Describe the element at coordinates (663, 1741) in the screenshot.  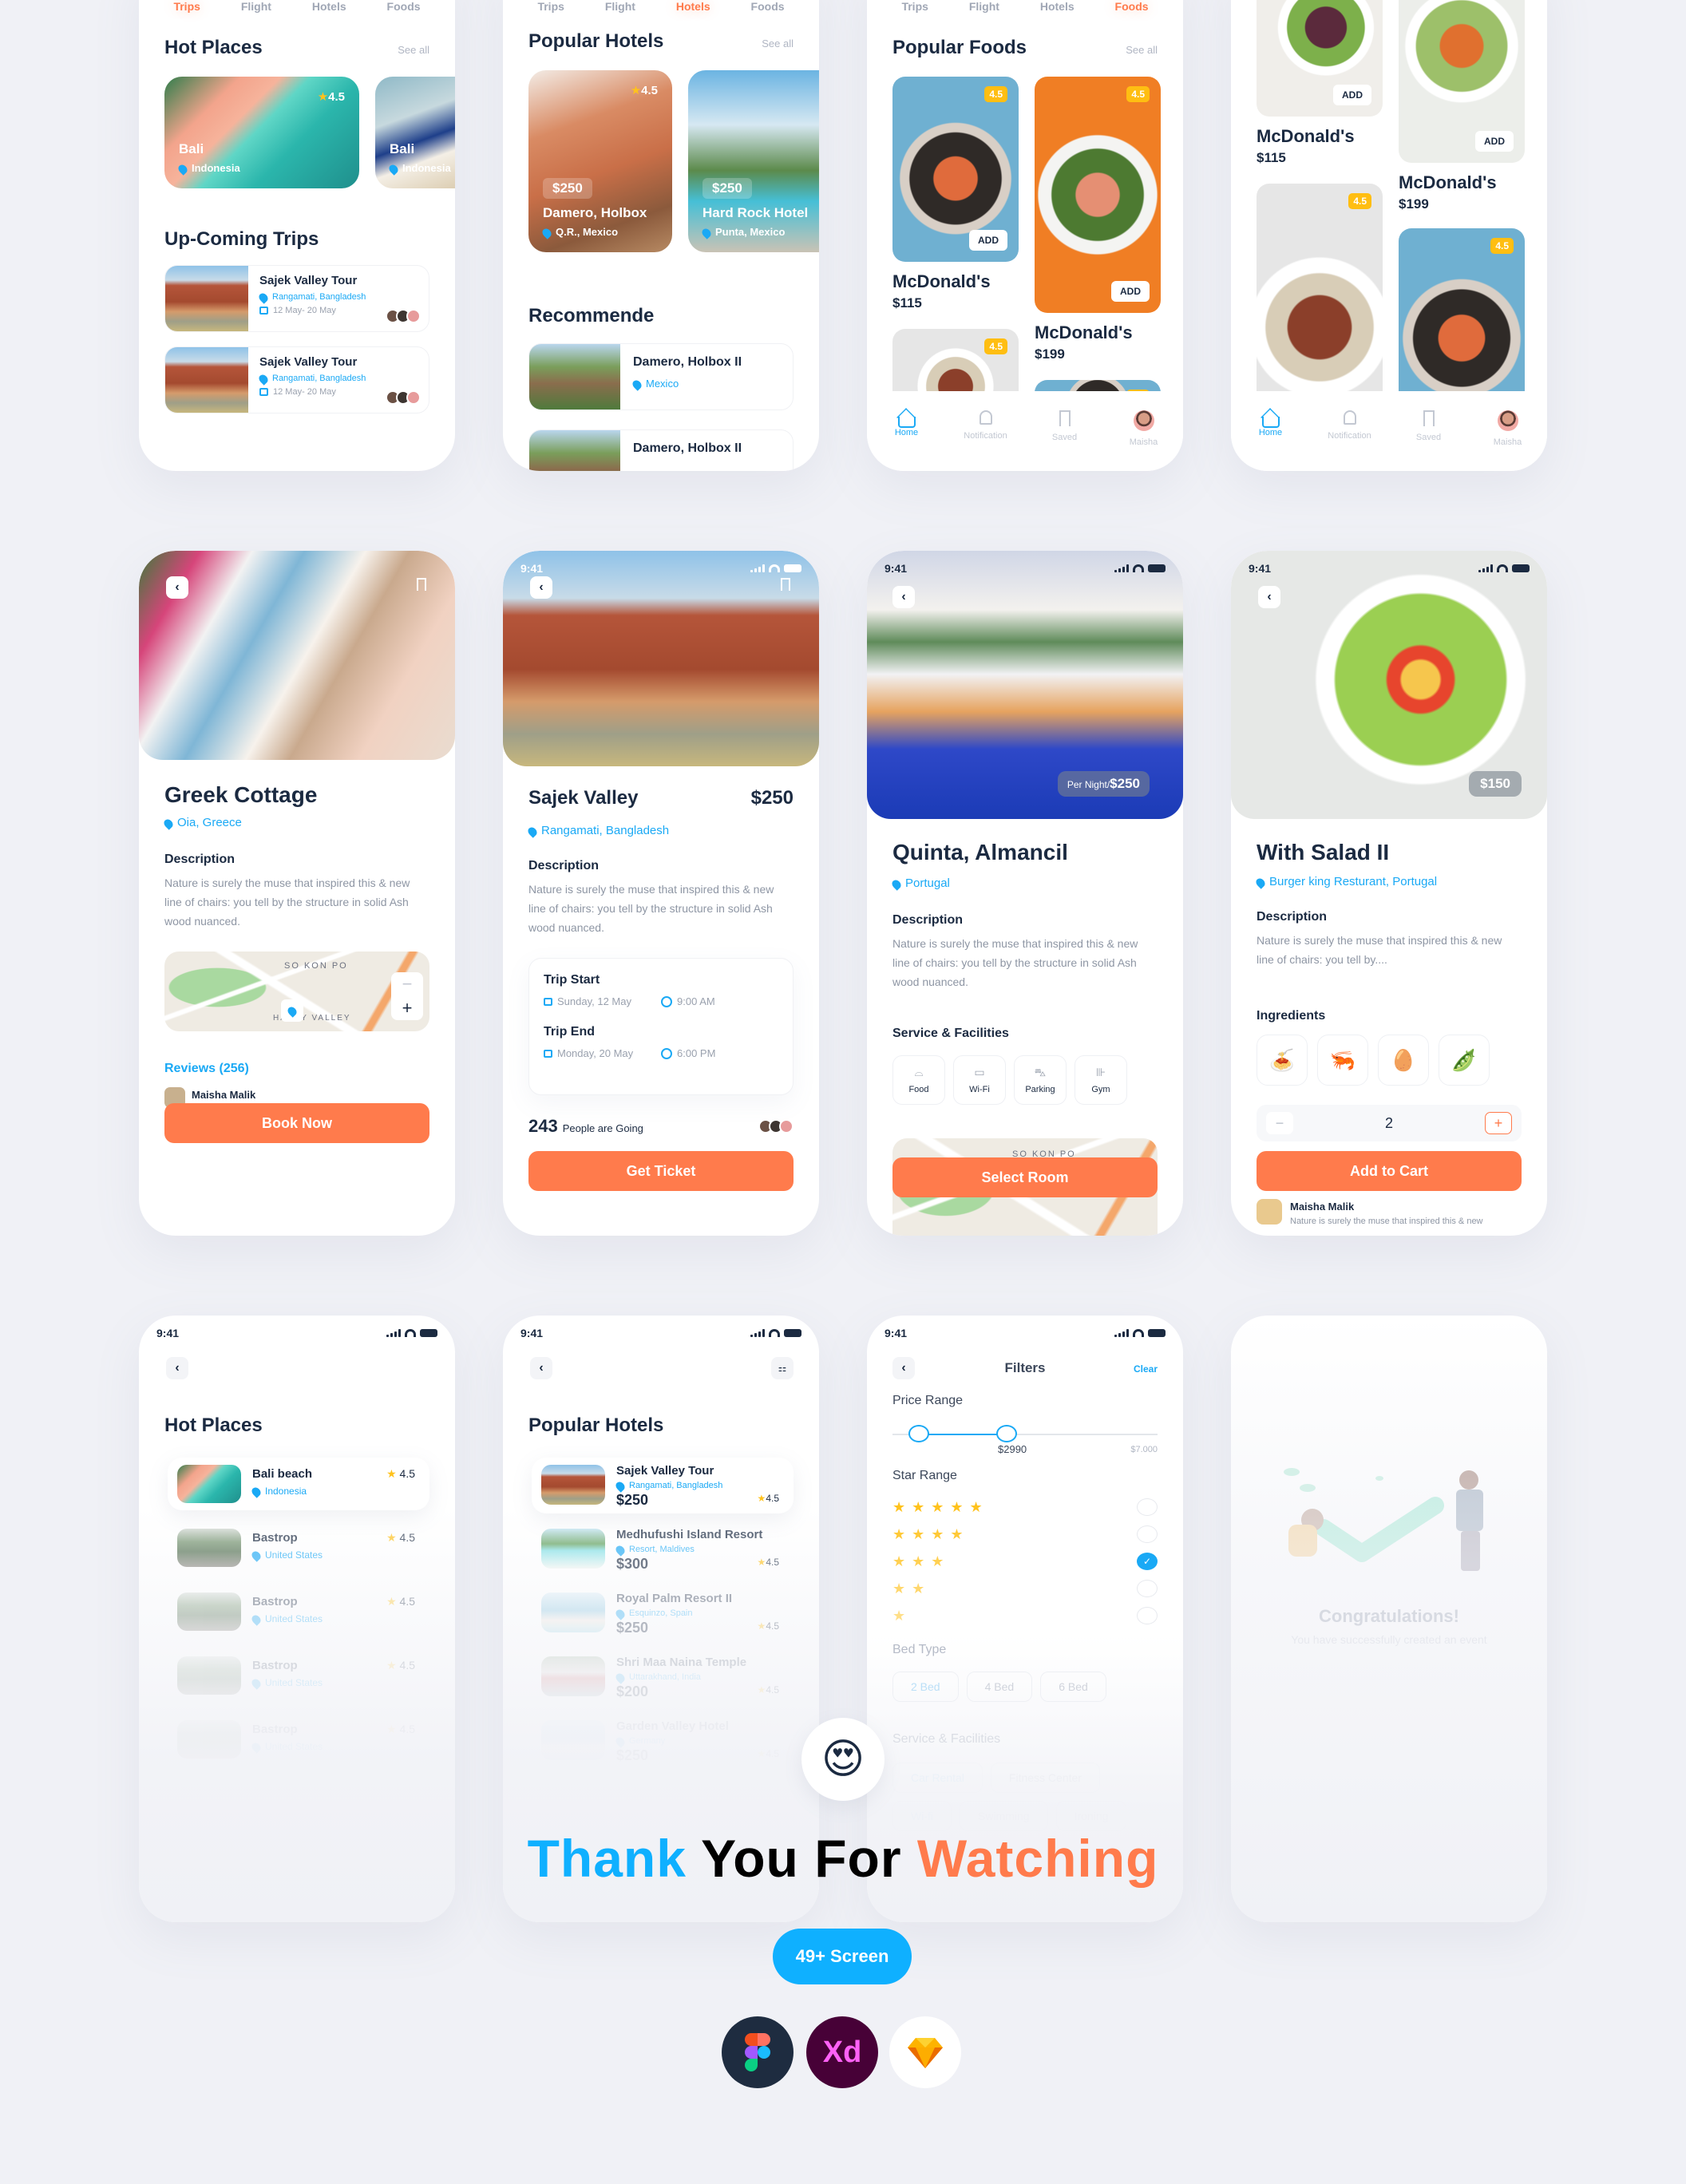
I see `list-item: Garden Valley Hotel Germany $250 ★4.5` at that location.